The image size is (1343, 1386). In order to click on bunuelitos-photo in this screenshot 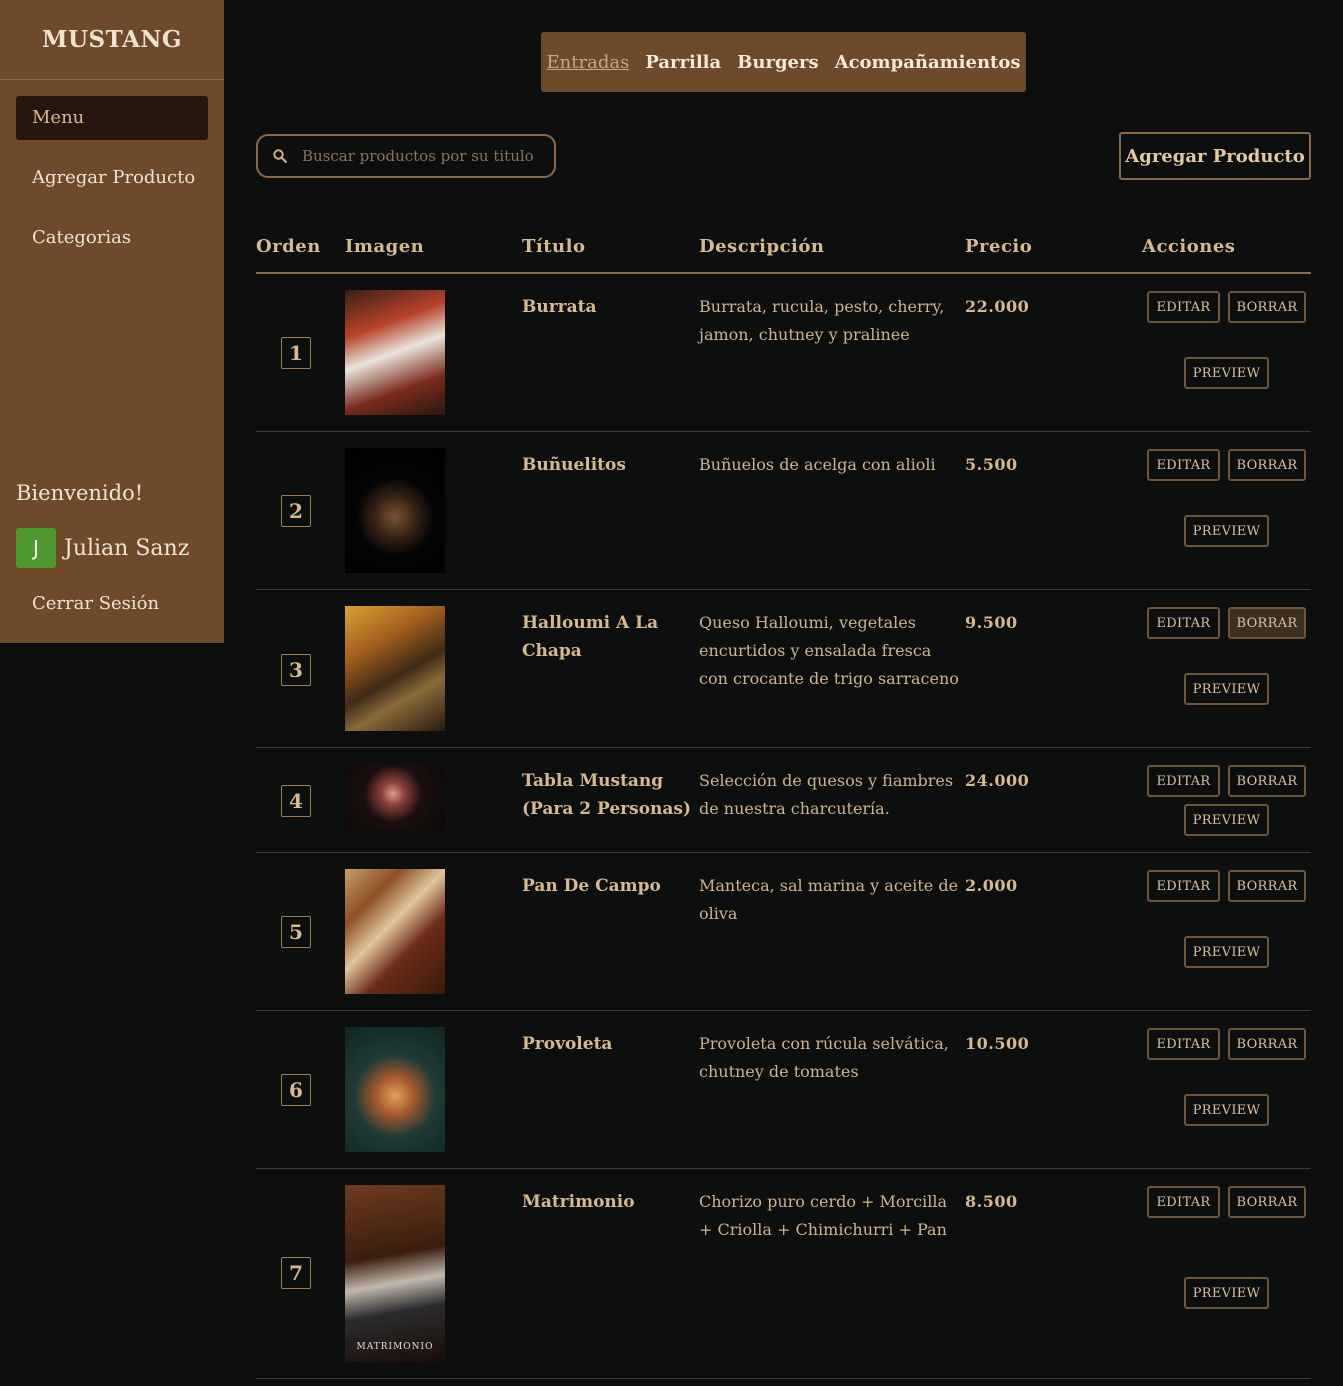, I will do `click(395, 510)`.